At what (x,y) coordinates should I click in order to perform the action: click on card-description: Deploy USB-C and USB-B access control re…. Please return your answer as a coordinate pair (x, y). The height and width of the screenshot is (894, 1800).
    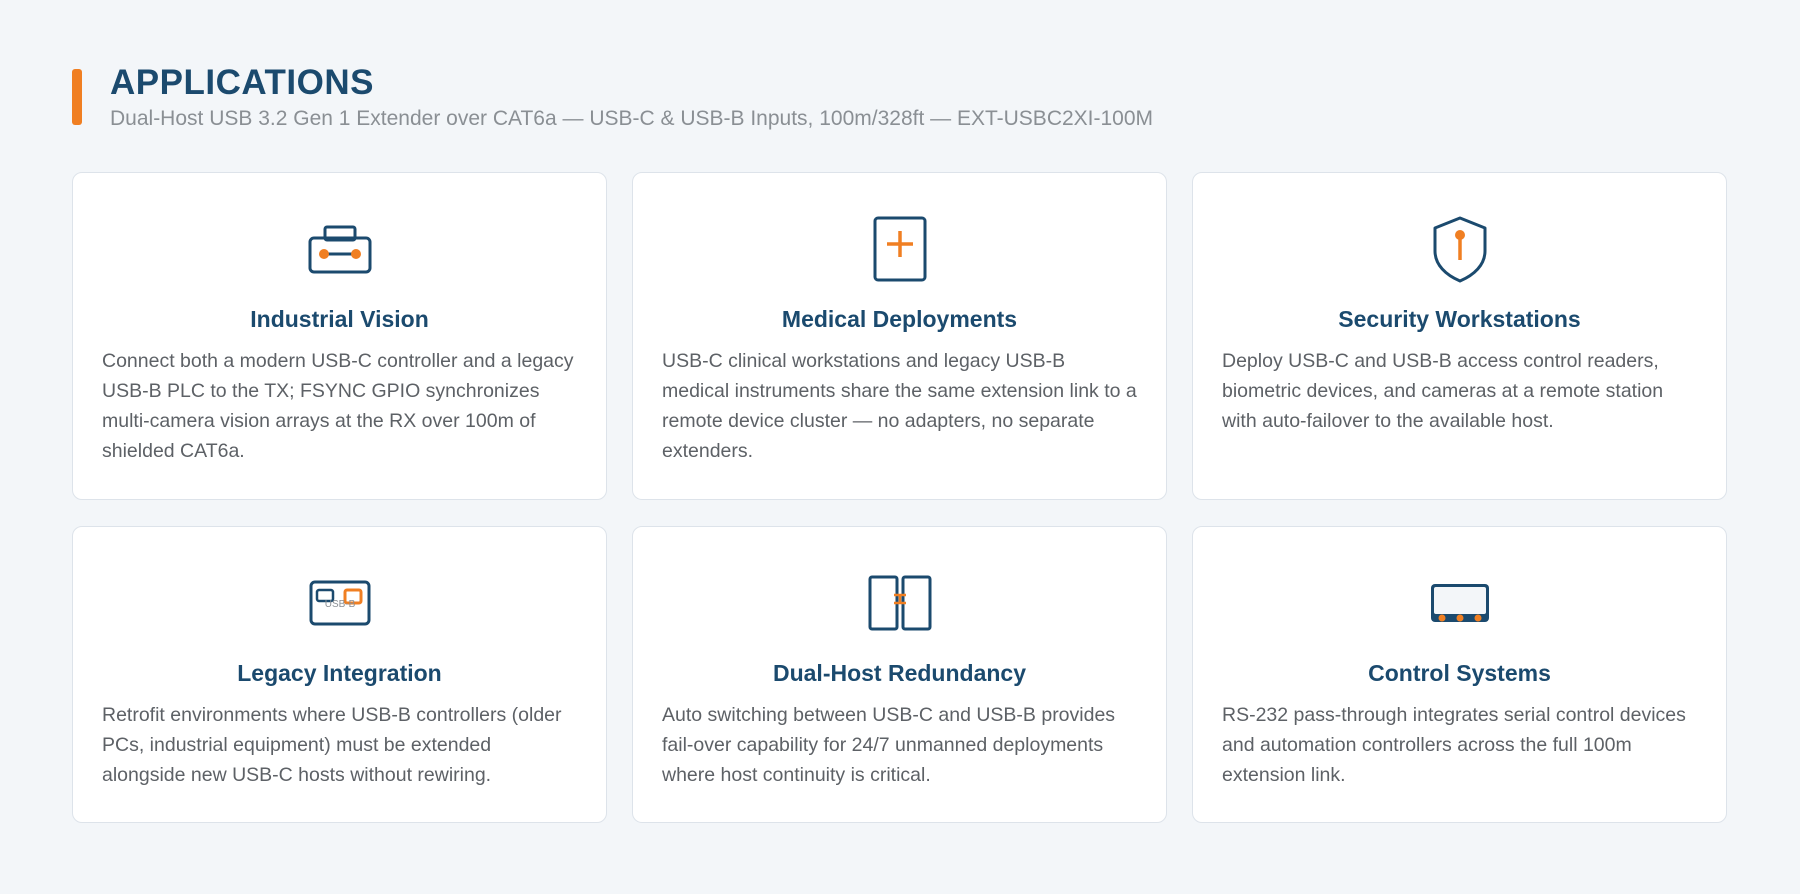
    Looking at the image, I should click on (1443, 391).